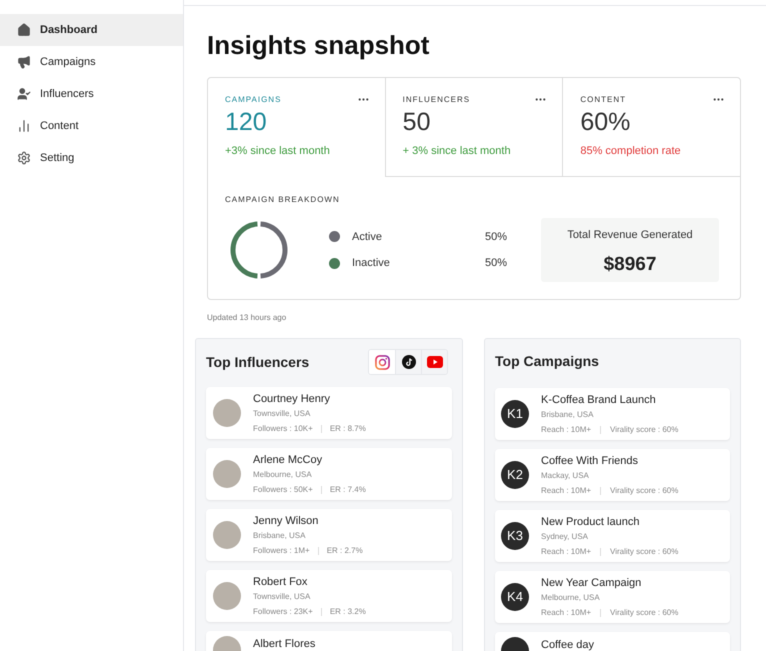 The image size is (766, 651). What do you see at coordinates (547, 361) in the screenshot?
I see `panel-title: Top Campaigns` at bounding box center [547, 361].